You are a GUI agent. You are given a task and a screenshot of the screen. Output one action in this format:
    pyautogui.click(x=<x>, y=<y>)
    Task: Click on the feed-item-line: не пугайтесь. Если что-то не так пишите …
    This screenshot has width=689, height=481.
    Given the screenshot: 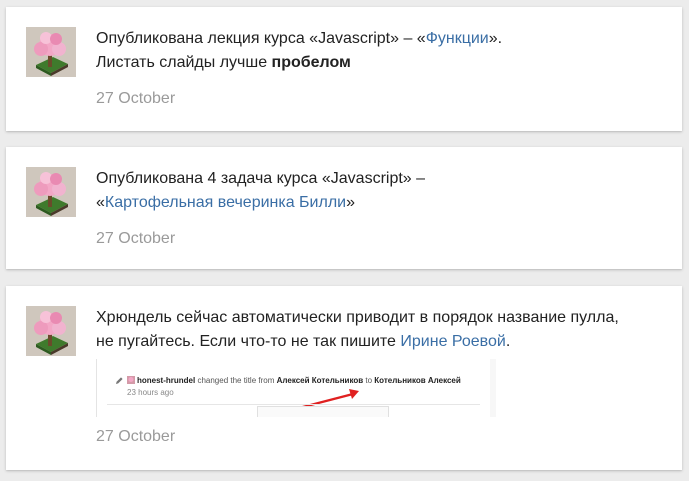 What is the action you would take?
    pyautogui.click(x=303, y=341)
    